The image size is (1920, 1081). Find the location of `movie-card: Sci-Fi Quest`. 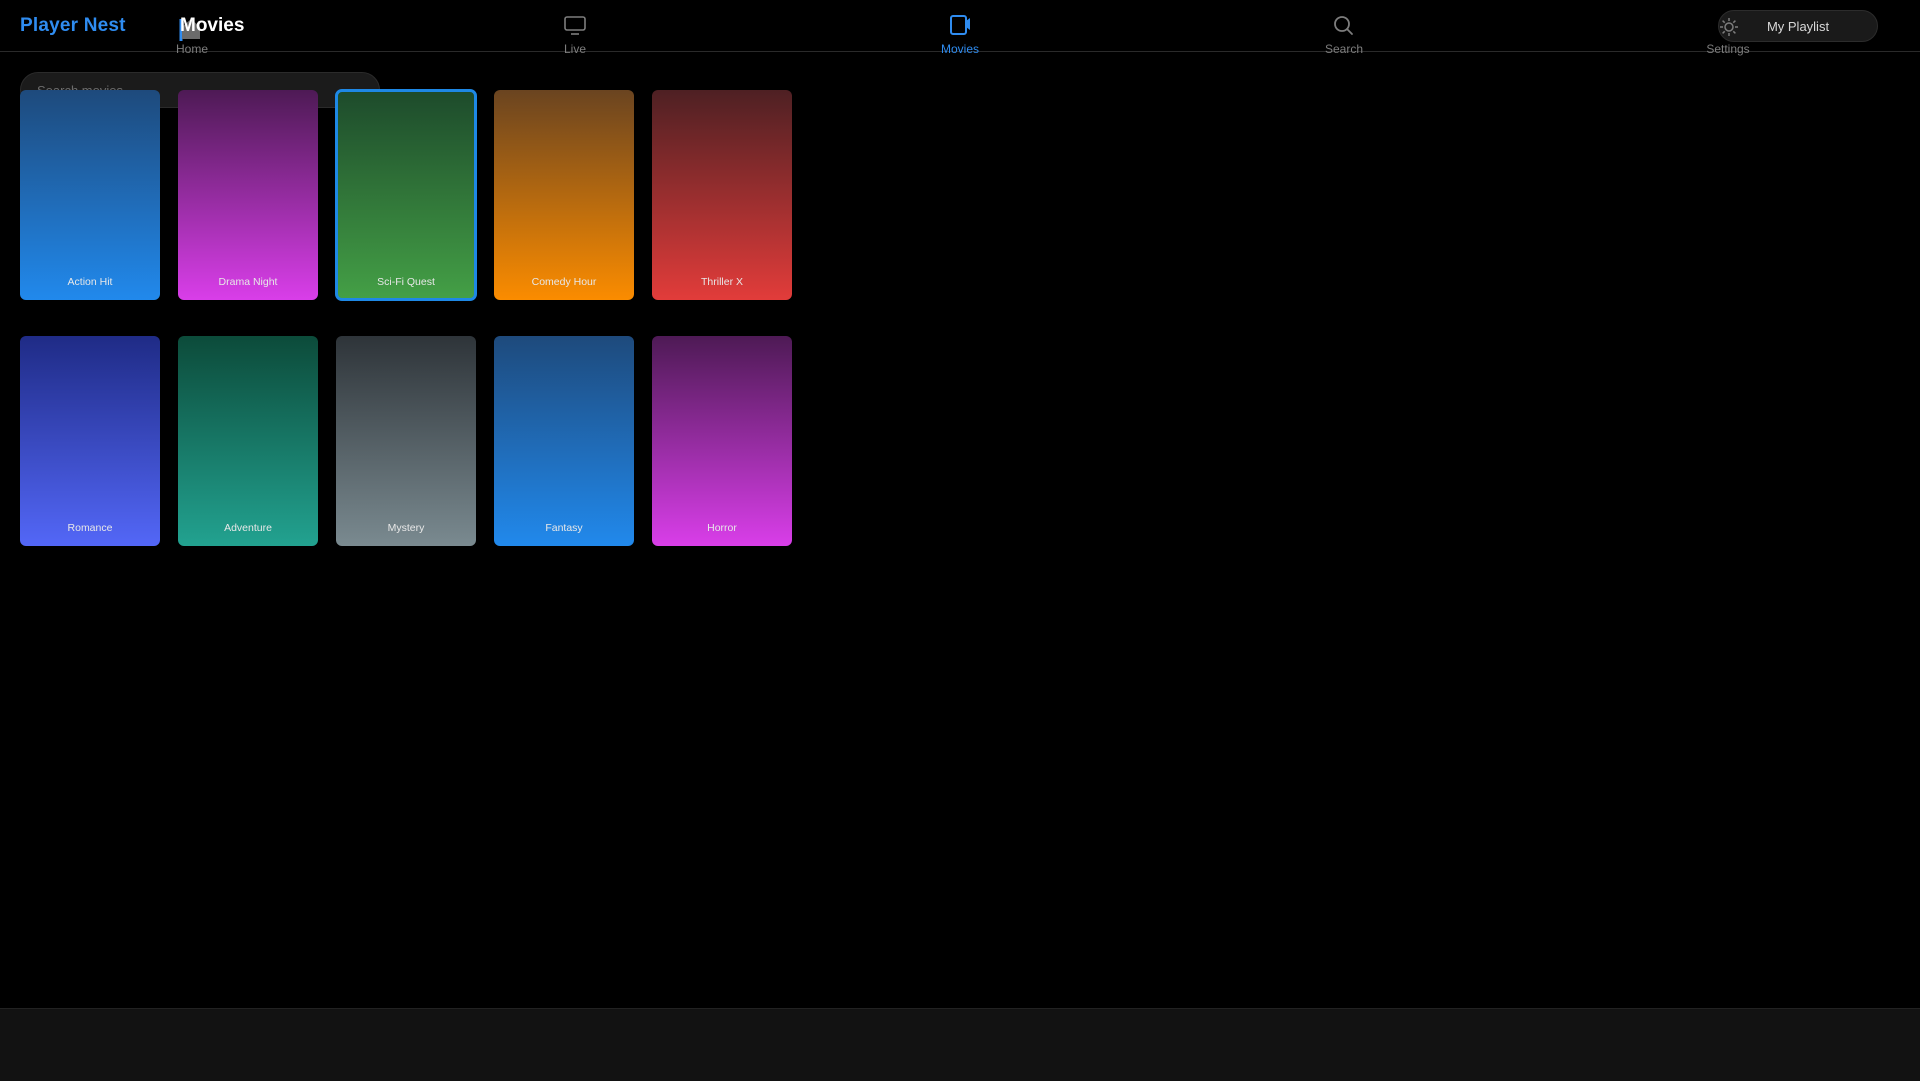

movie-card: Sci-Fi Quest is located at coordinates (406, 195).